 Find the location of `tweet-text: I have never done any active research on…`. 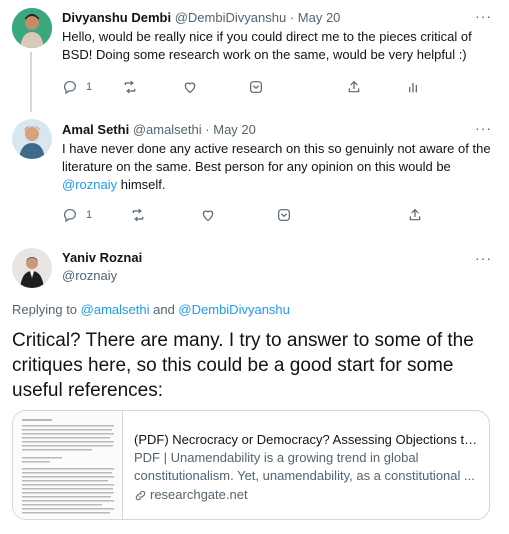

tweet-text: I have never done any active research on… is located at coordinates (277, 167).